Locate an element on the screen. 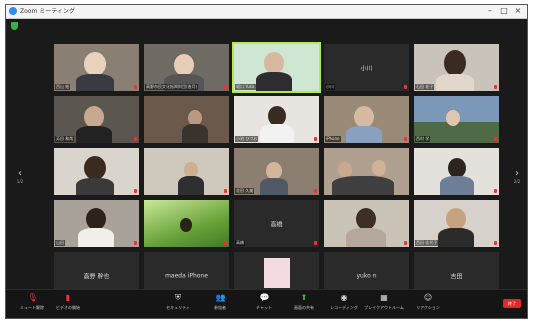 Image resolution: width=533 pixels, height=323 pixels. participant-name-center: maeda iPhone is located at coordinates (186, 275).